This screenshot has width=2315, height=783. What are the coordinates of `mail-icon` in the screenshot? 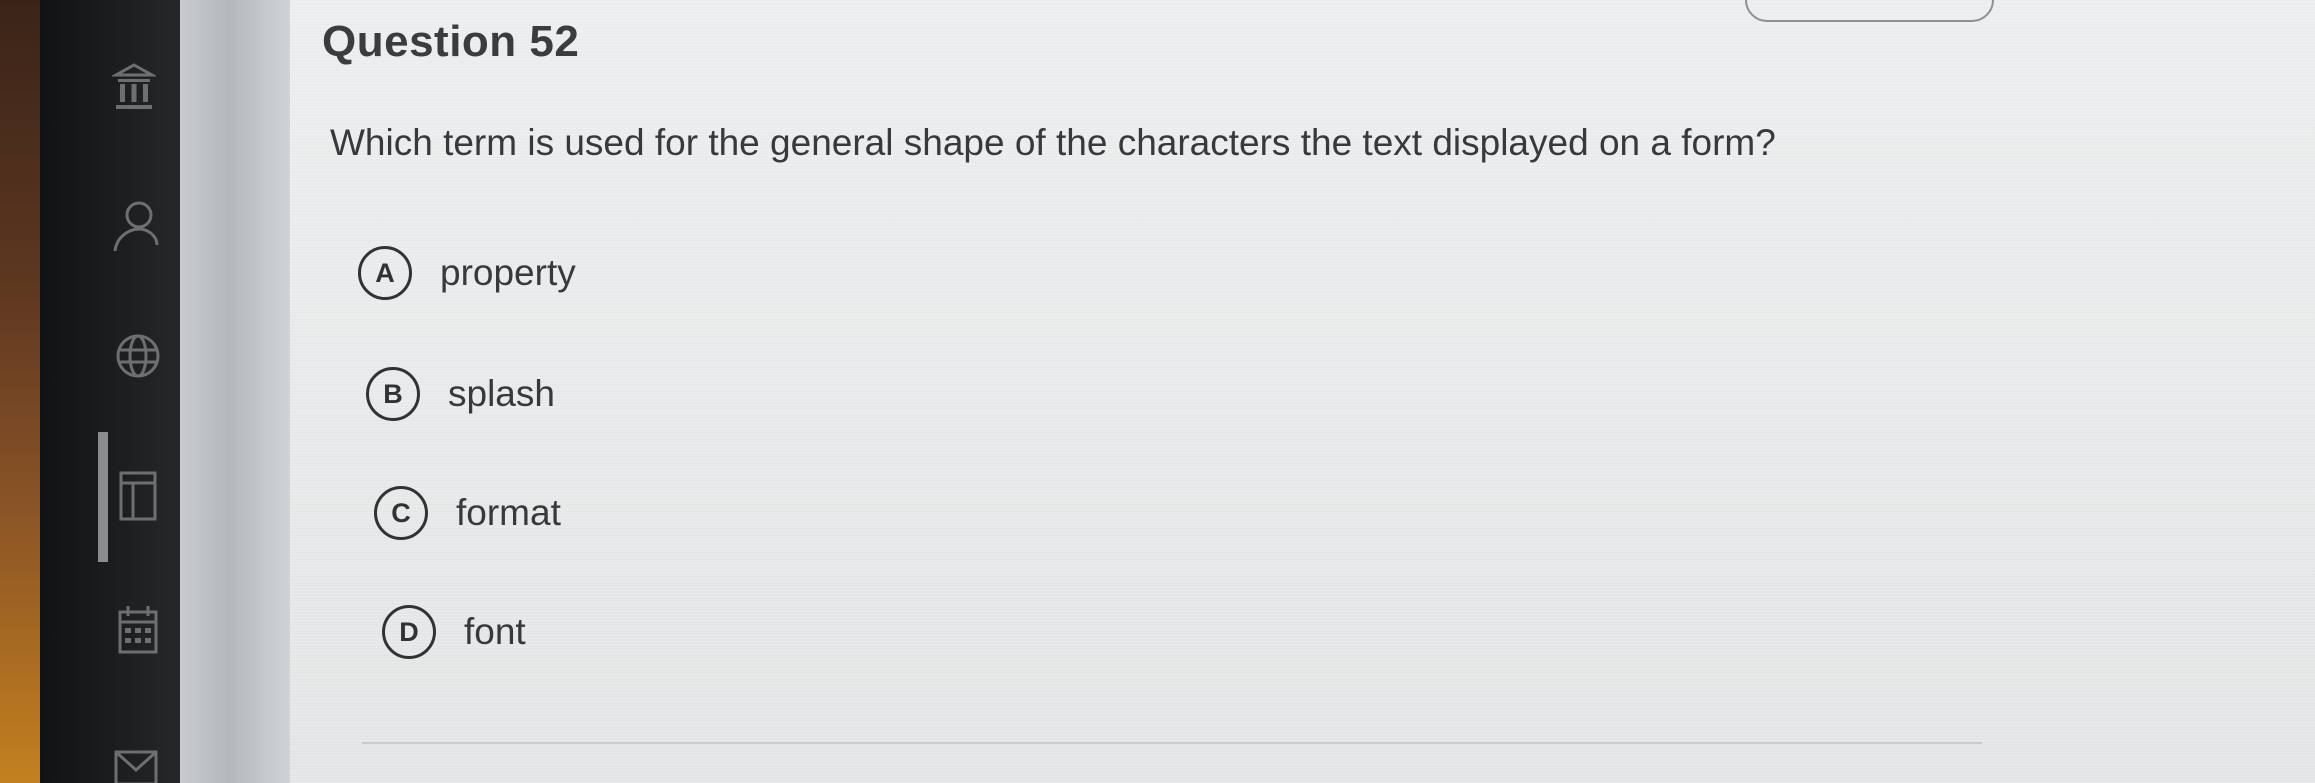 It's located at (134, 762).